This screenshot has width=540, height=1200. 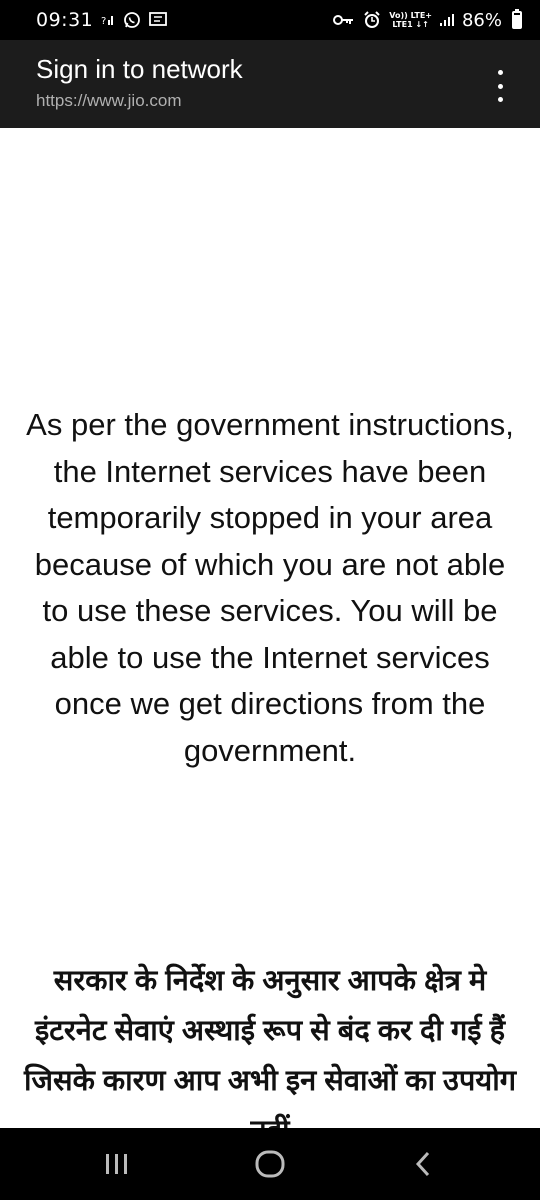 What do you see at coordinates (65, 20) in the screenshot?
I see `status-time: 09:31` at bounding box center [65, 20].